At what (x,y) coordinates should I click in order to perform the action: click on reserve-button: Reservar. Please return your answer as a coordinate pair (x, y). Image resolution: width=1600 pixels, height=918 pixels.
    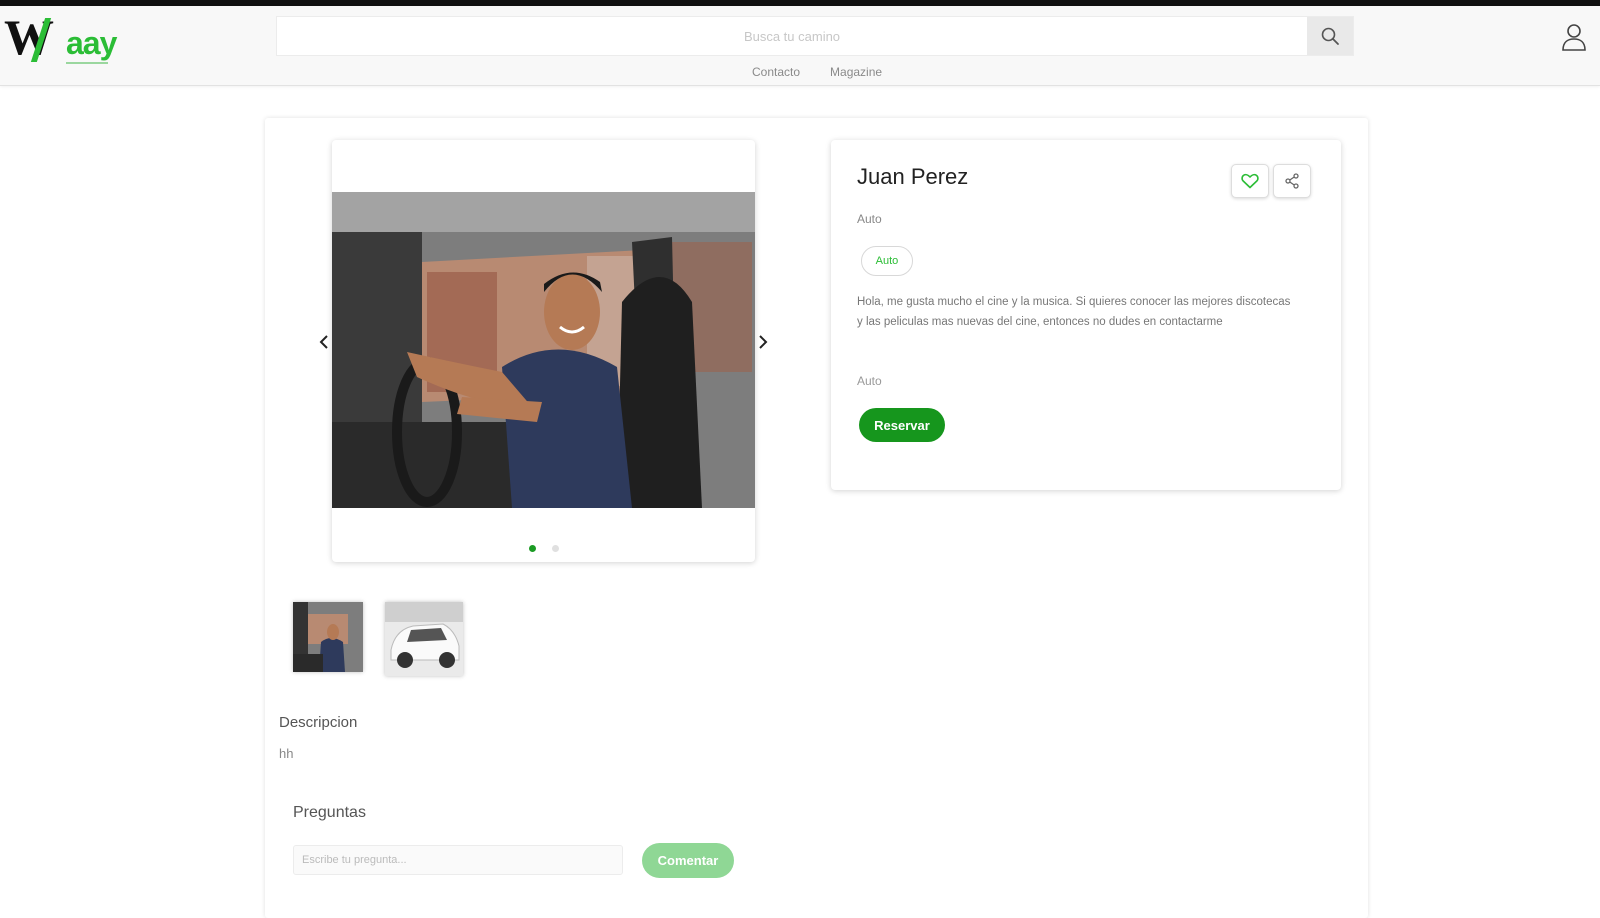
    Looking at the image, I should click on (902, 425).